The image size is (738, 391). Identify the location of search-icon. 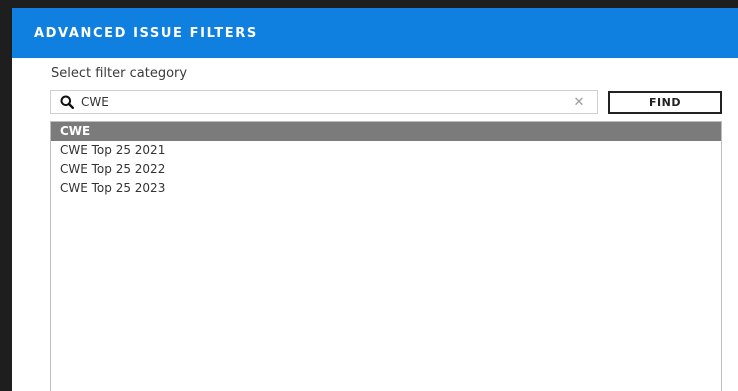
(67, 102).